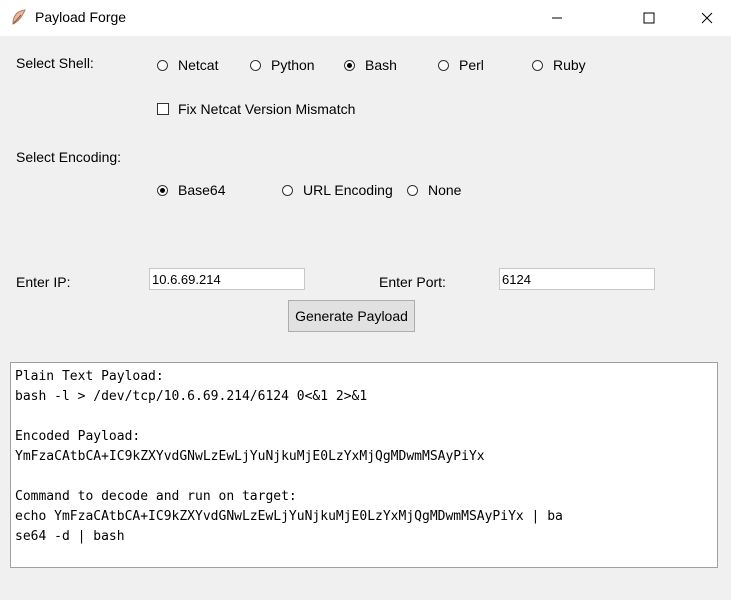  I want to click on radio-url-encoding: URL Encoding, so click(337, 190).